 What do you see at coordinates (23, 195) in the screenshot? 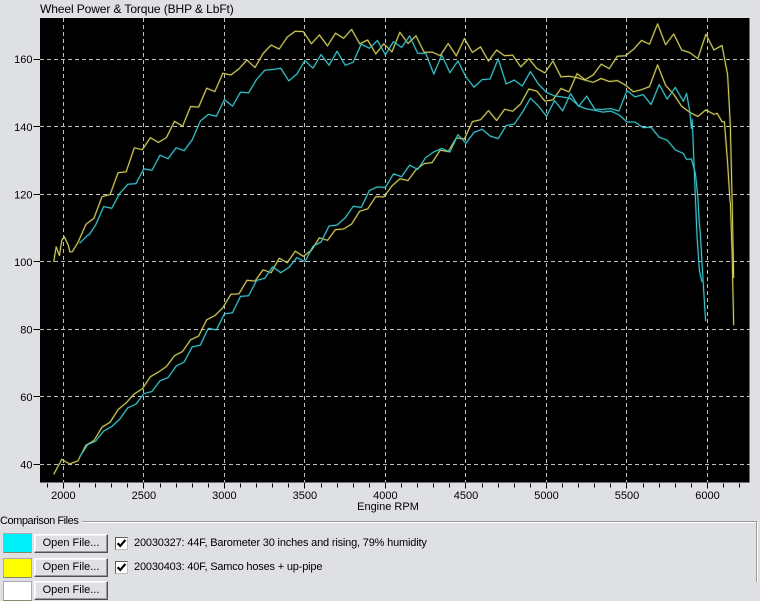
I see `svg-text: 120` at bounding box center [23, 195].